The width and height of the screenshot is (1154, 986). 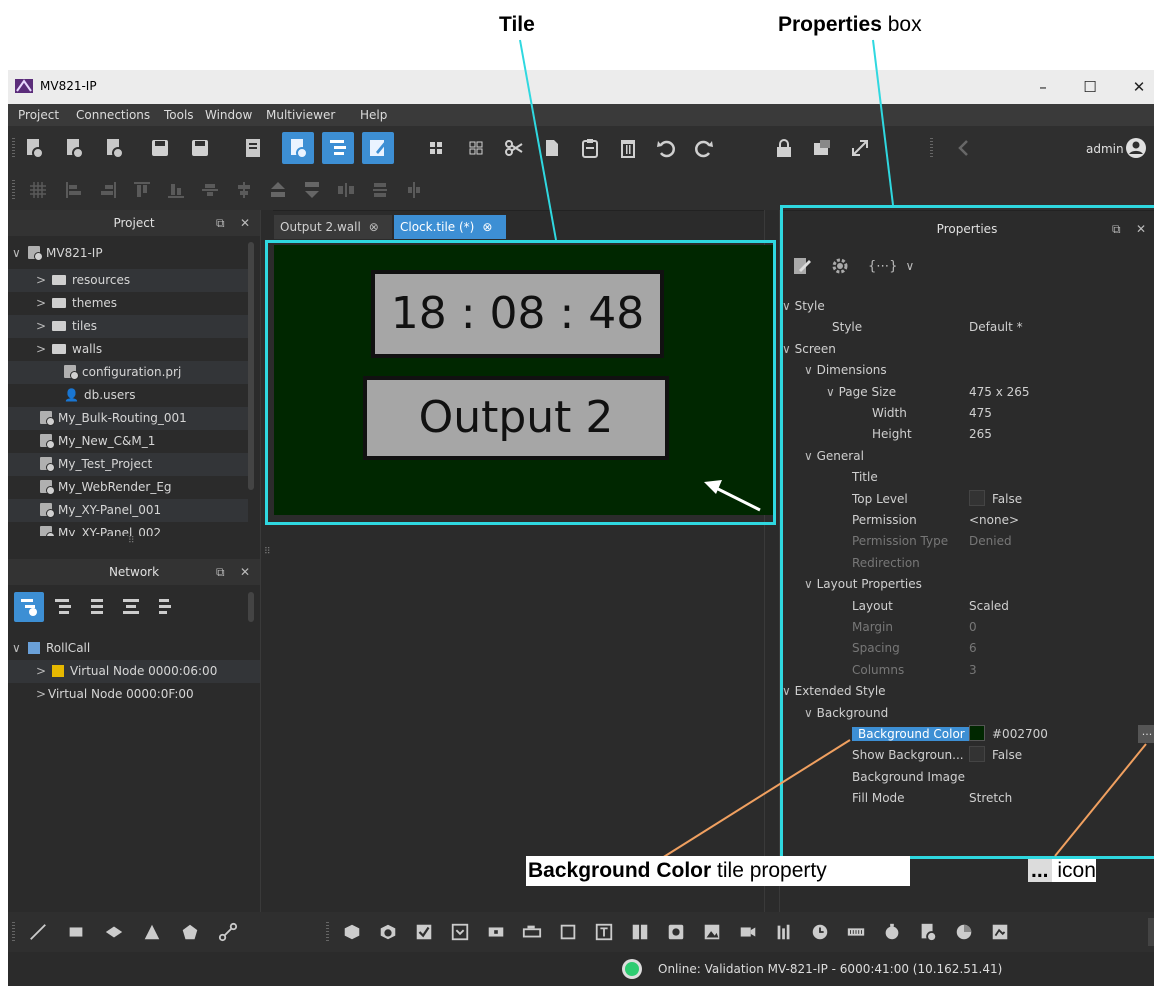 What do you see at coordinates (113, 115) in the screenshot?
I see `menu-connections: Connections` at bounding box center [113, 115].